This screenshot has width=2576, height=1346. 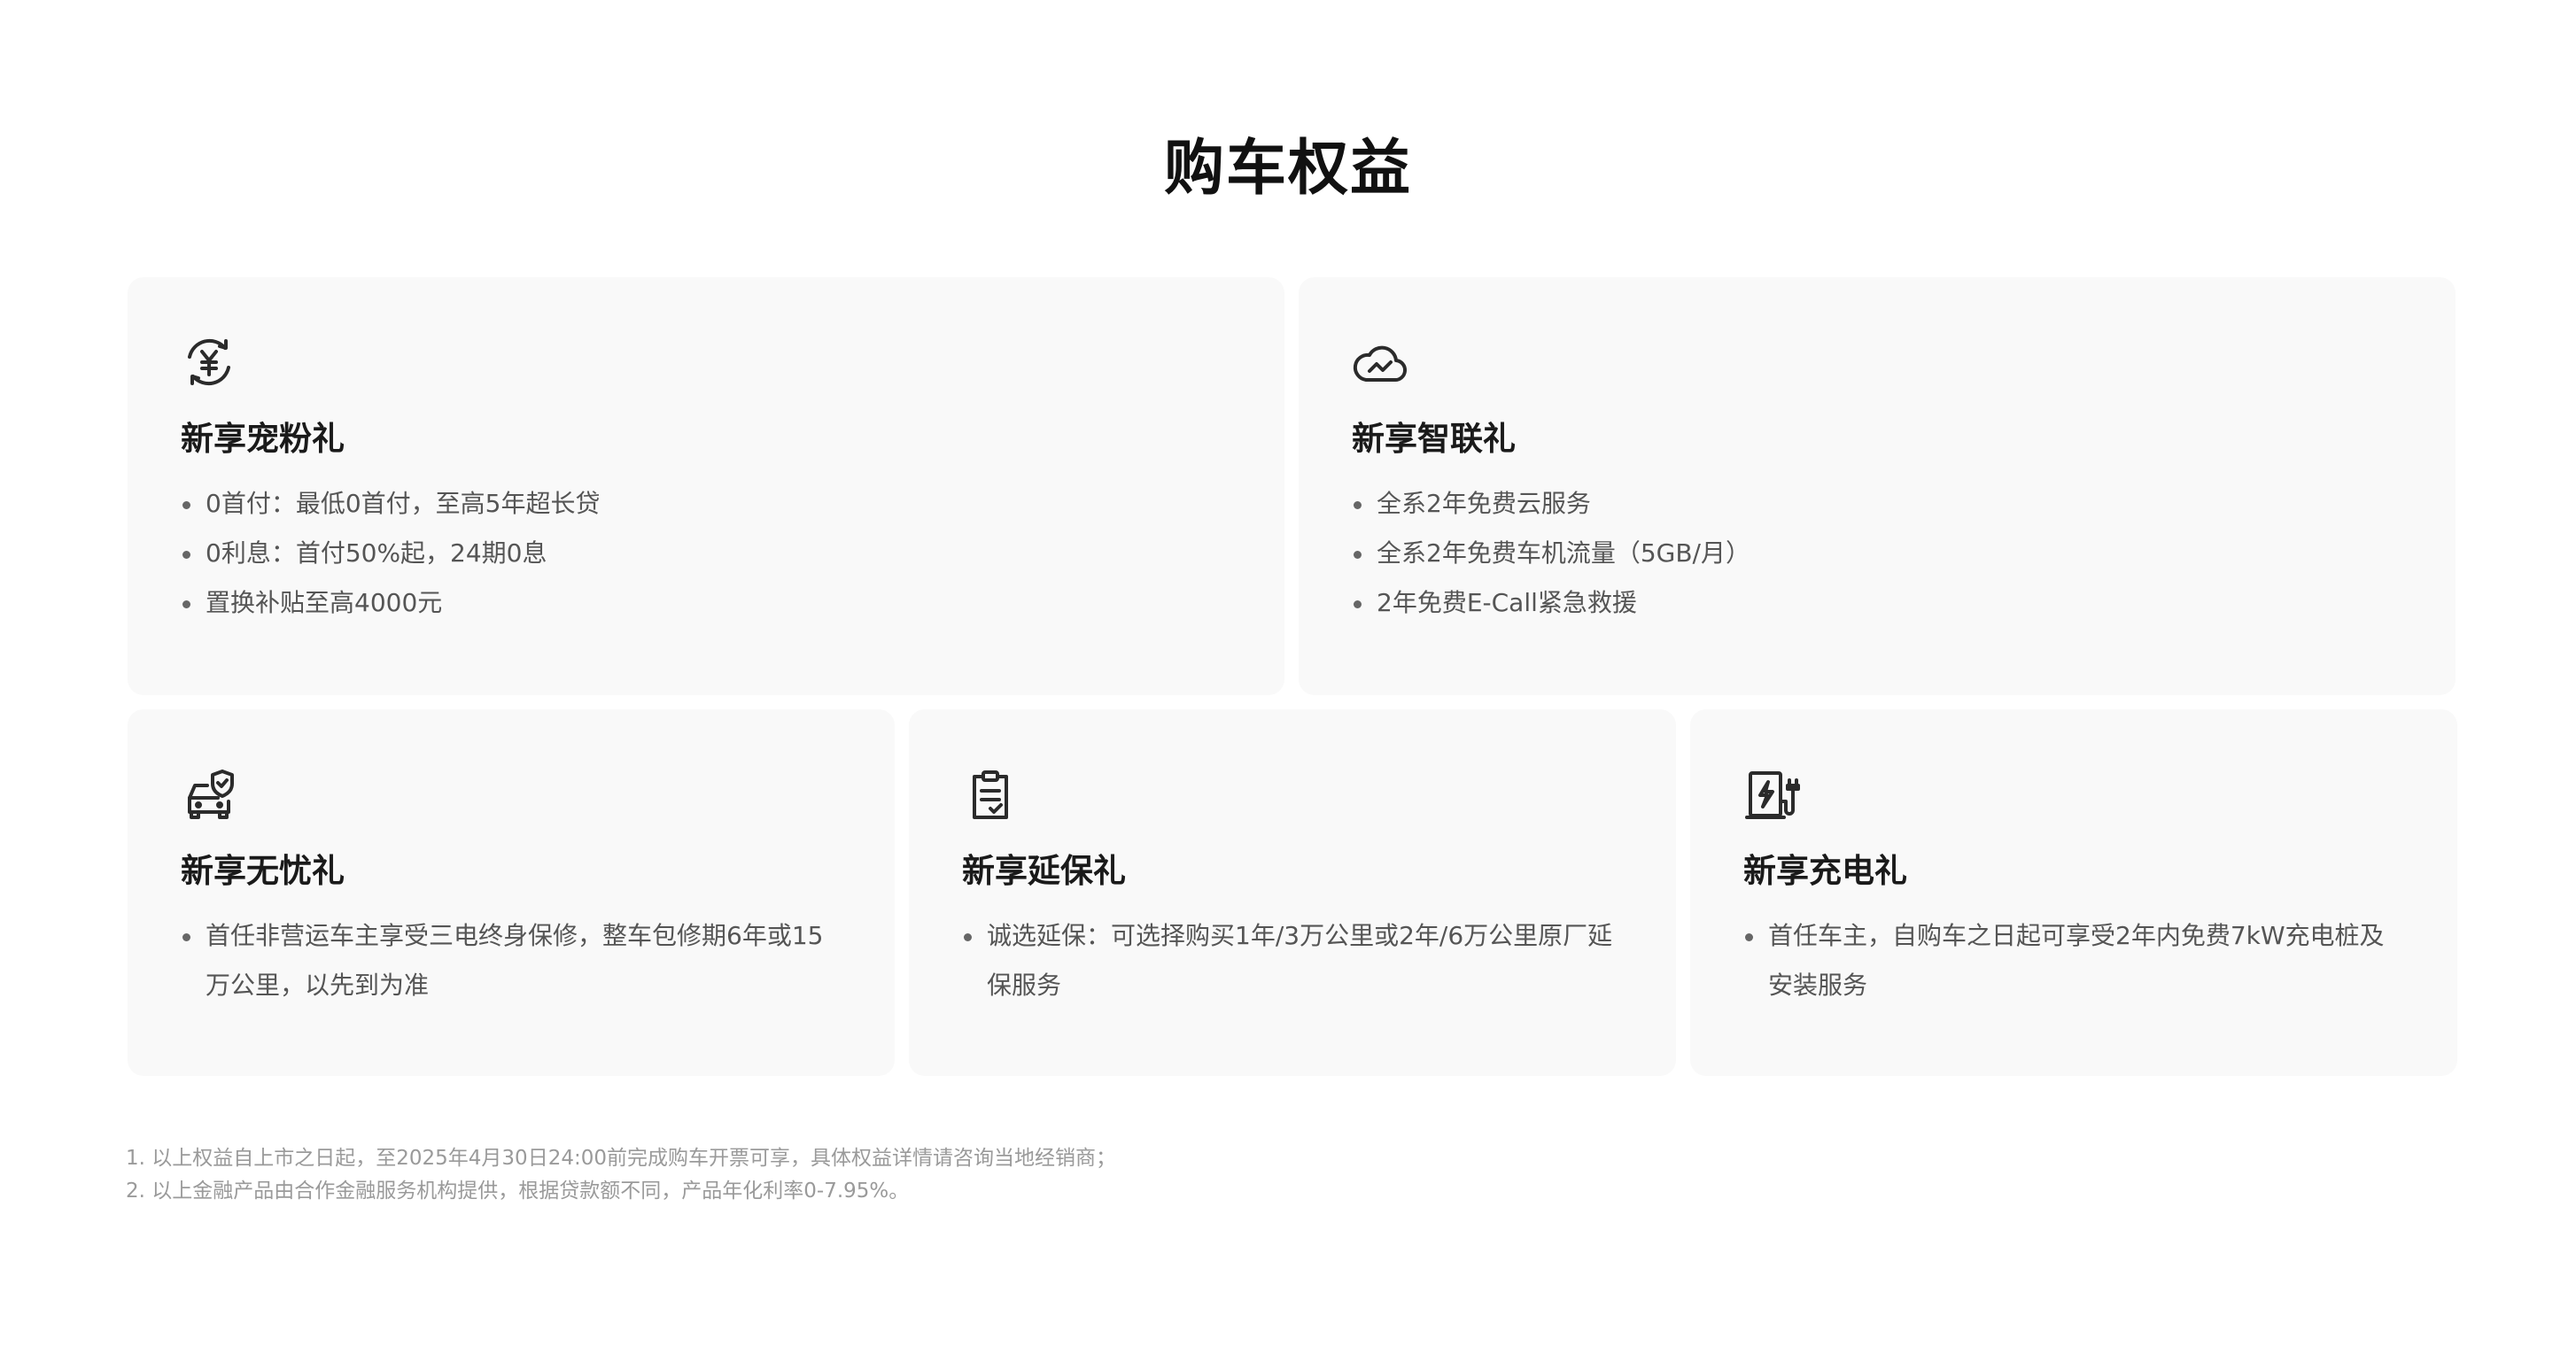 What do you see at coordinates (1877, 603) in the screenshot?
I see `list-item: 2年免费E-Call紧急救援` at bounding box center [1877, 603].